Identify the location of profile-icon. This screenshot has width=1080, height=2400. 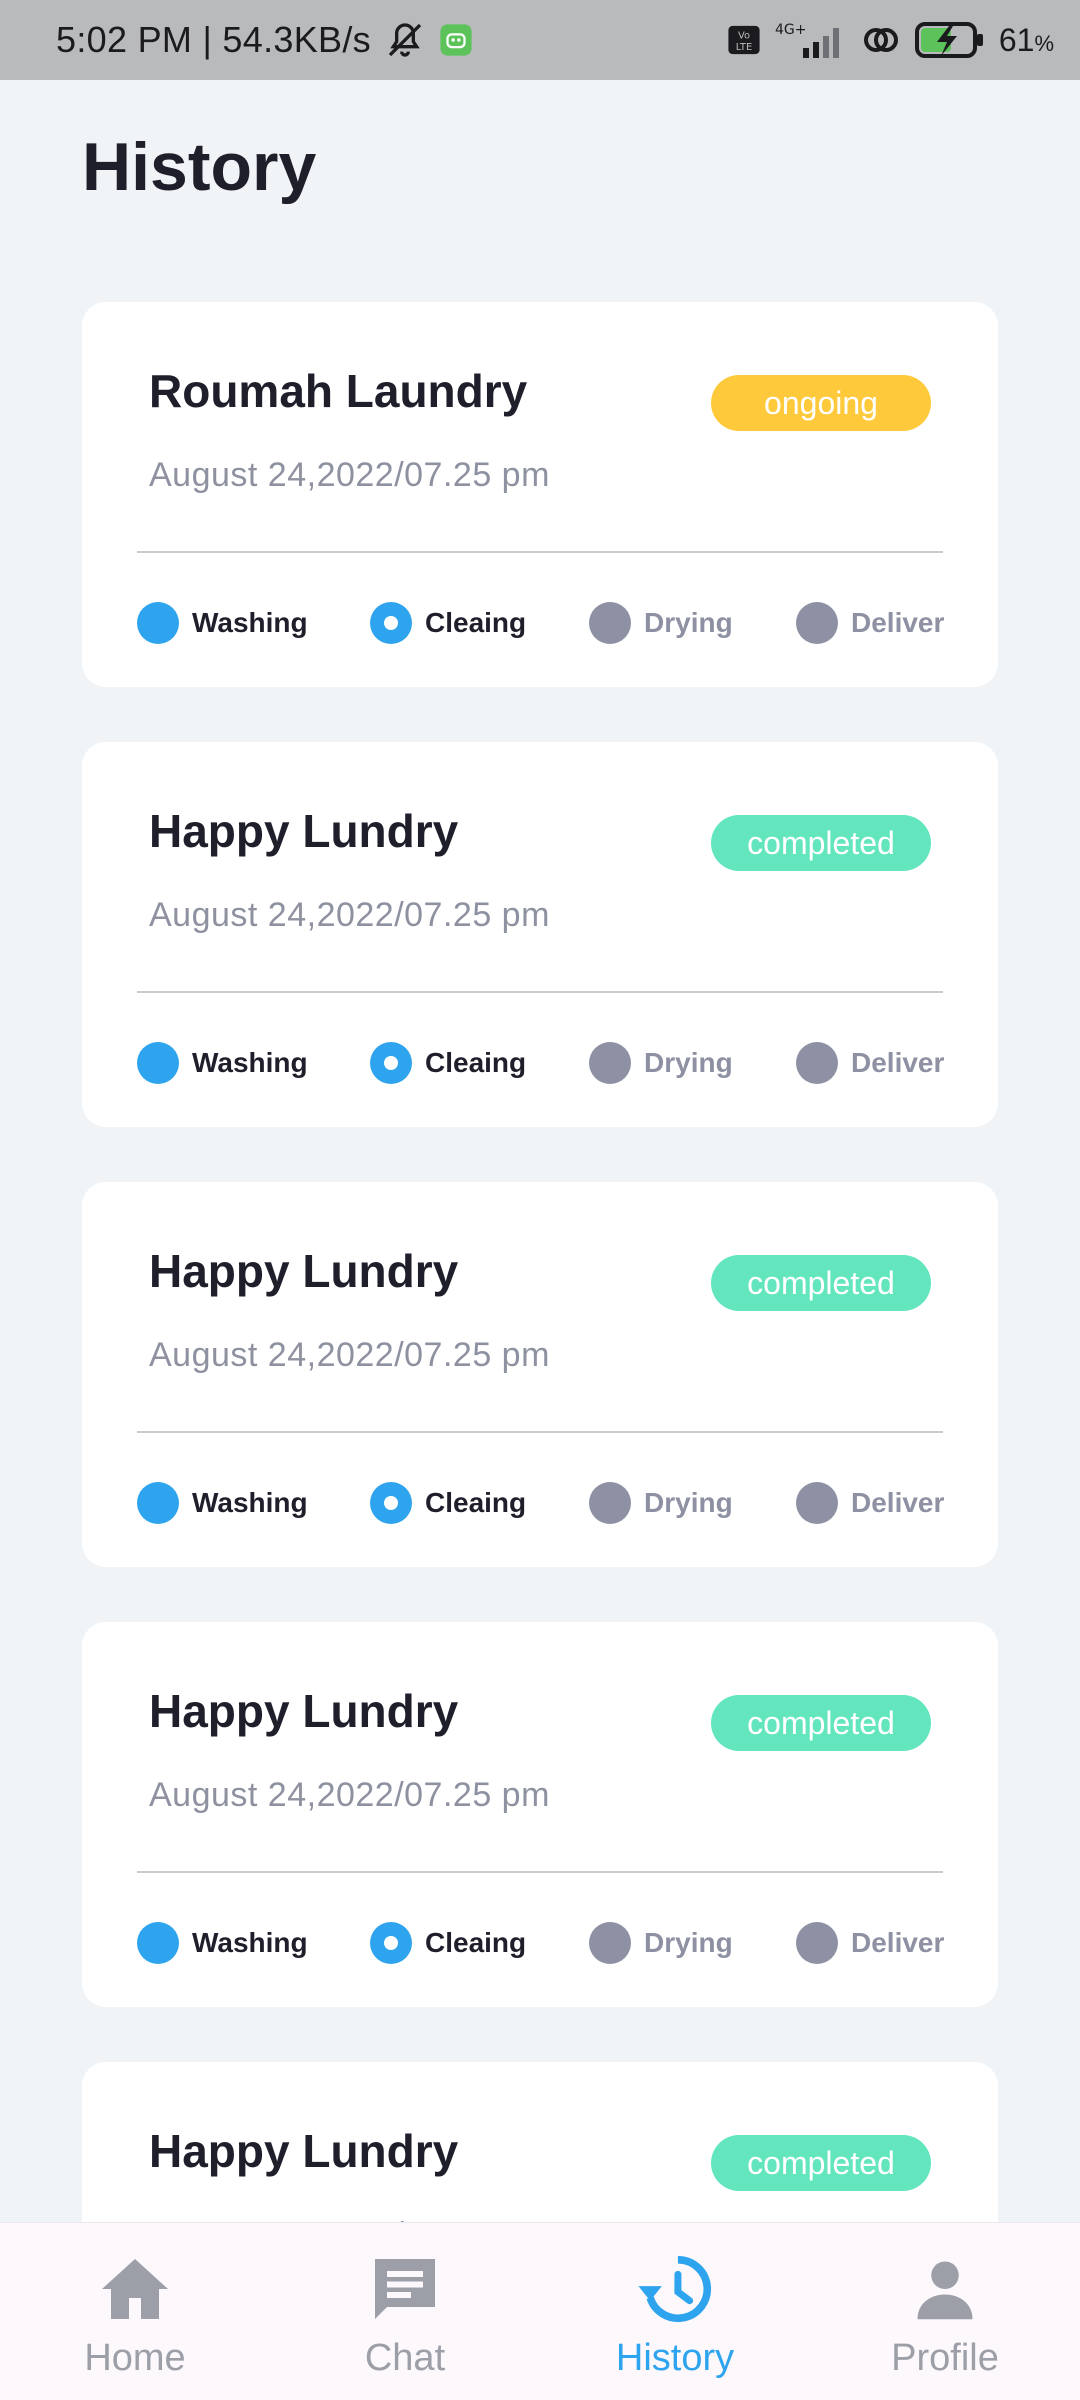
(945, 2289).